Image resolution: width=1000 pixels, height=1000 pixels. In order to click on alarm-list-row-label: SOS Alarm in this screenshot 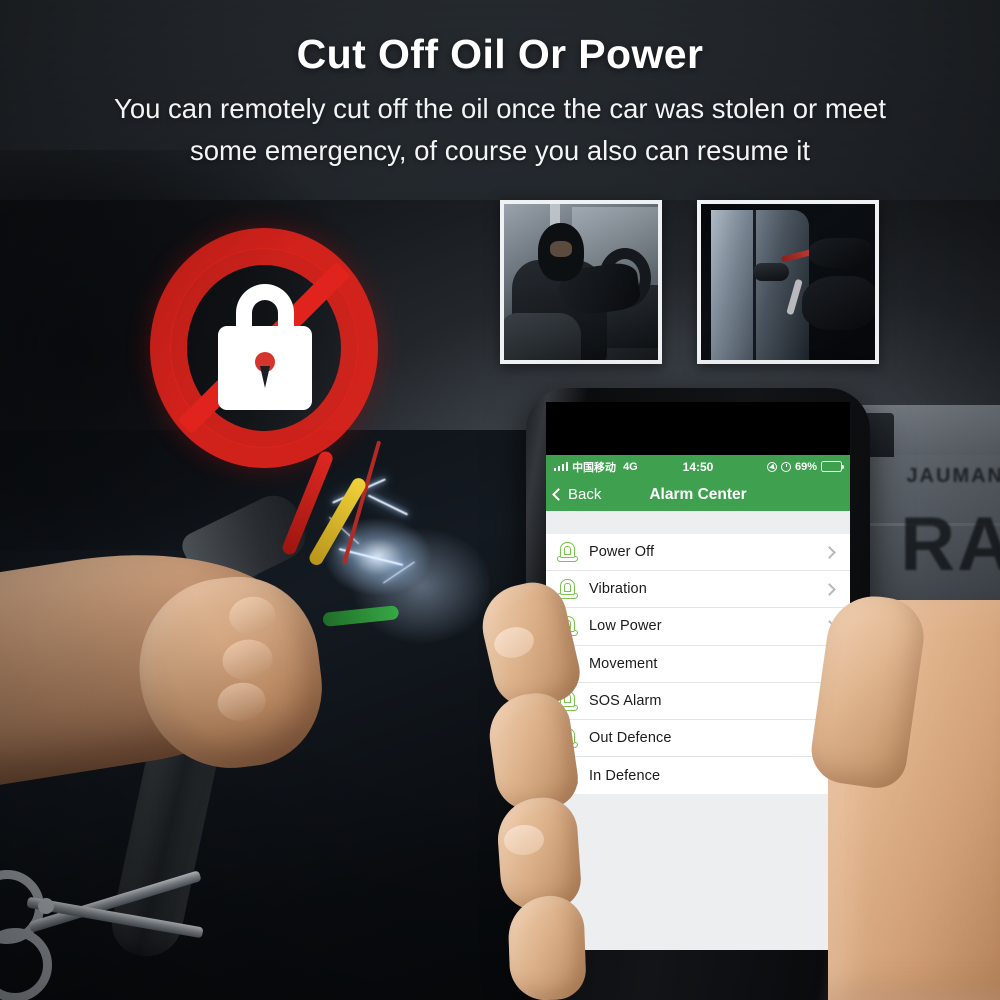, I will do `click(625, 700)`.